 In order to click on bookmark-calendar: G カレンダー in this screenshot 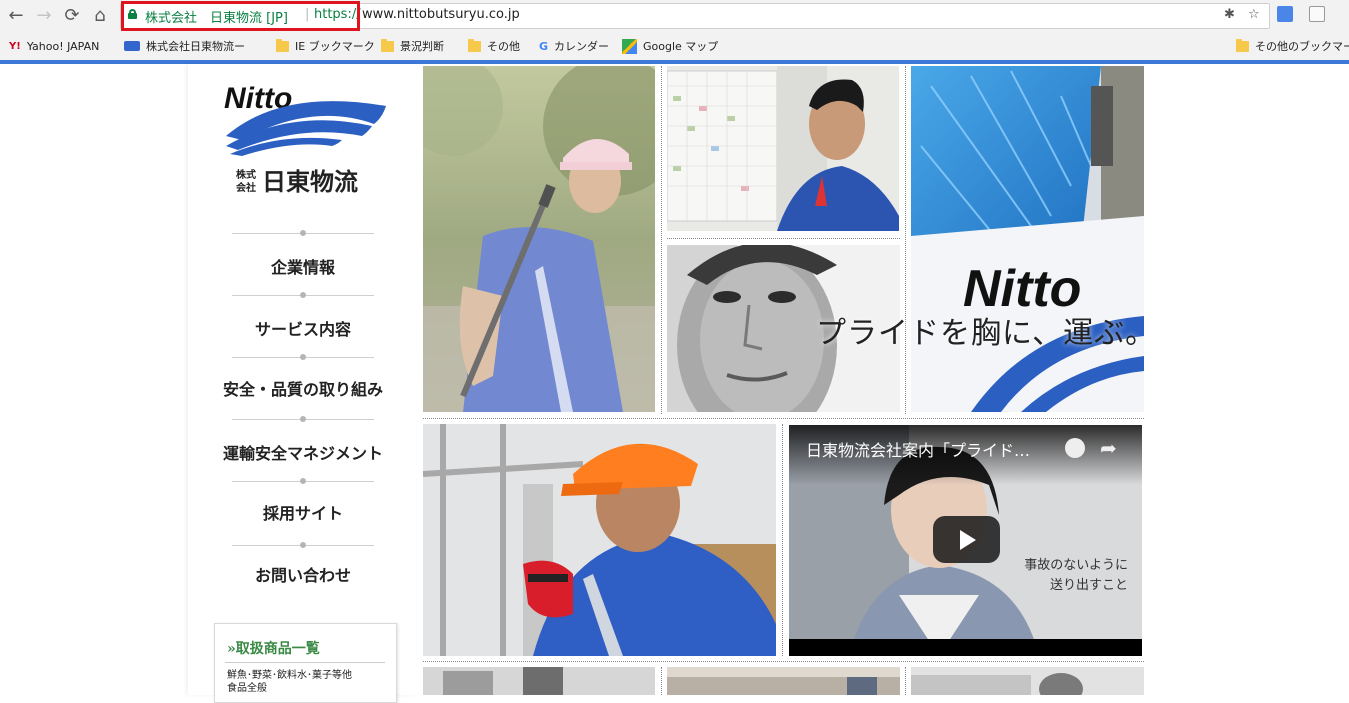, I will do `click(574, 46)`.